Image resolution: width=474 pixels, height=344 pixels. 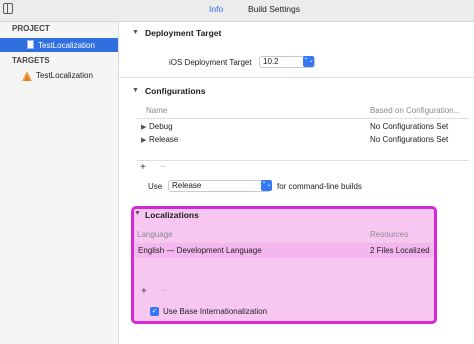 I want to click on use-suffix-label: for command-line builds, so click(x=319, y=186).